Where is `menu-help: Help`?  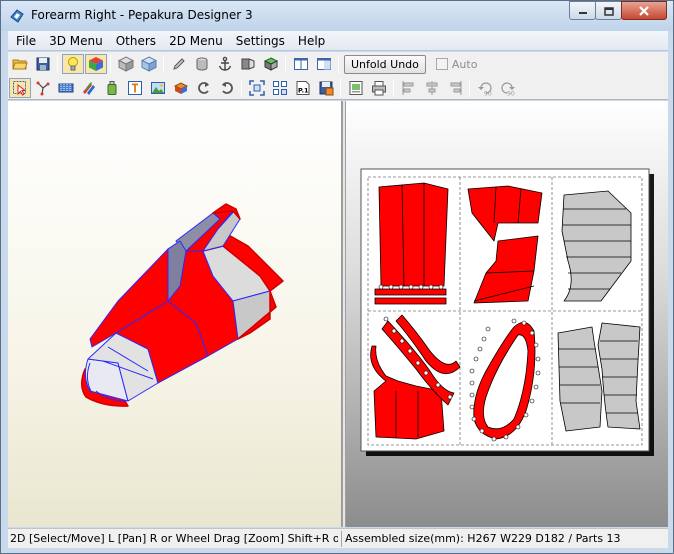 menu-help: Help is located at coordinates (311, 41).